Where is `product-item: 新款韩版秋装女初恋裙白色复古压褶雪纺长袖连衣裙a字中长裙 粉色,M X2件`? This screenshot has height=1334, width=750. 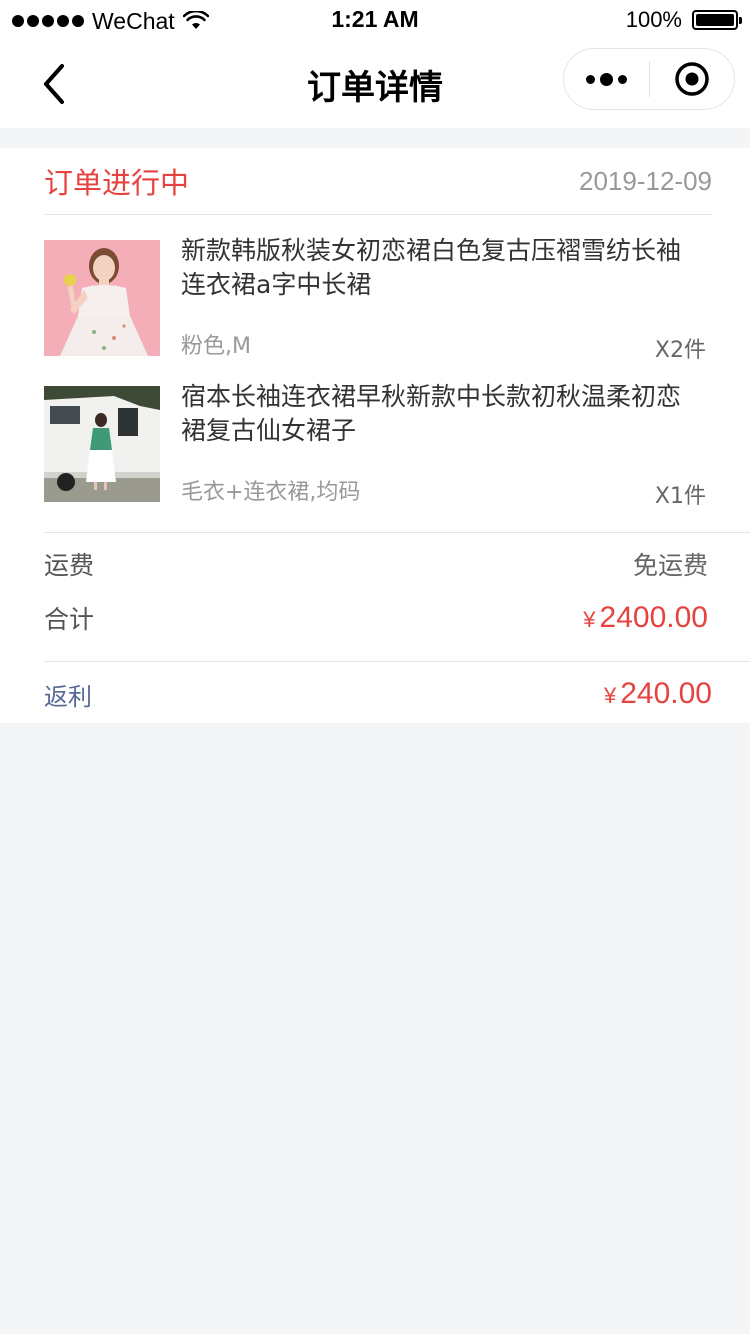
product-item: 新款韩版秋装女初恋裙白色复古压褶雪纺长袖连衣裙a字中长裙 粉色,M X2件 is located at coordinates (378, 299).